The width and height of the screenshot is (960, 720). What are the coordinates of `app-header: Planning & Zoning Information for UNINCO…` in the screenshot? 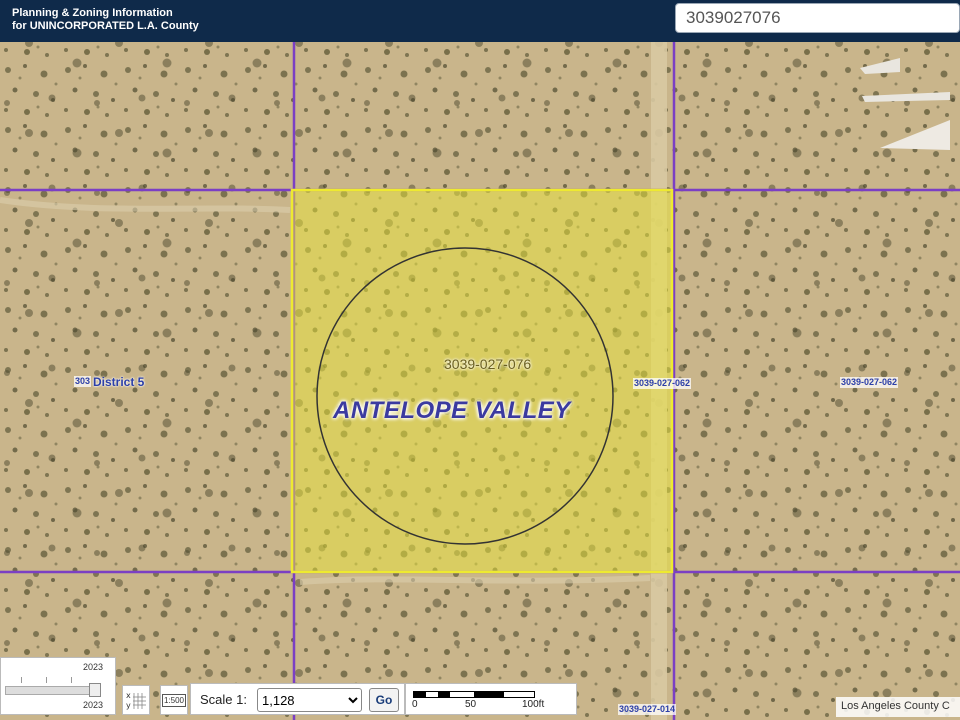 It's located at (480, 21).